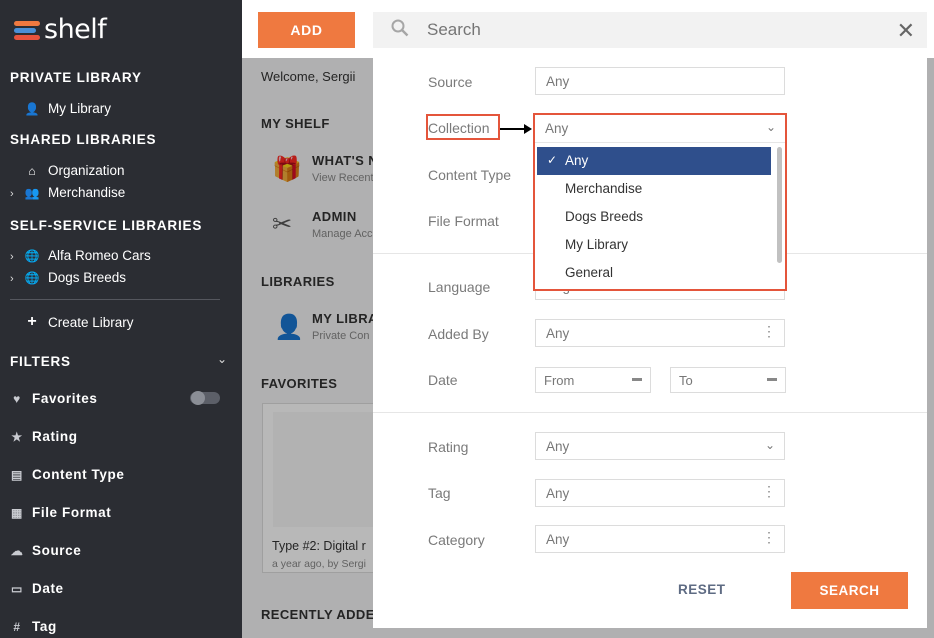 The height and width of the screenshot is (638, 934). I want to click on language-label: Language, so click(459, 287).